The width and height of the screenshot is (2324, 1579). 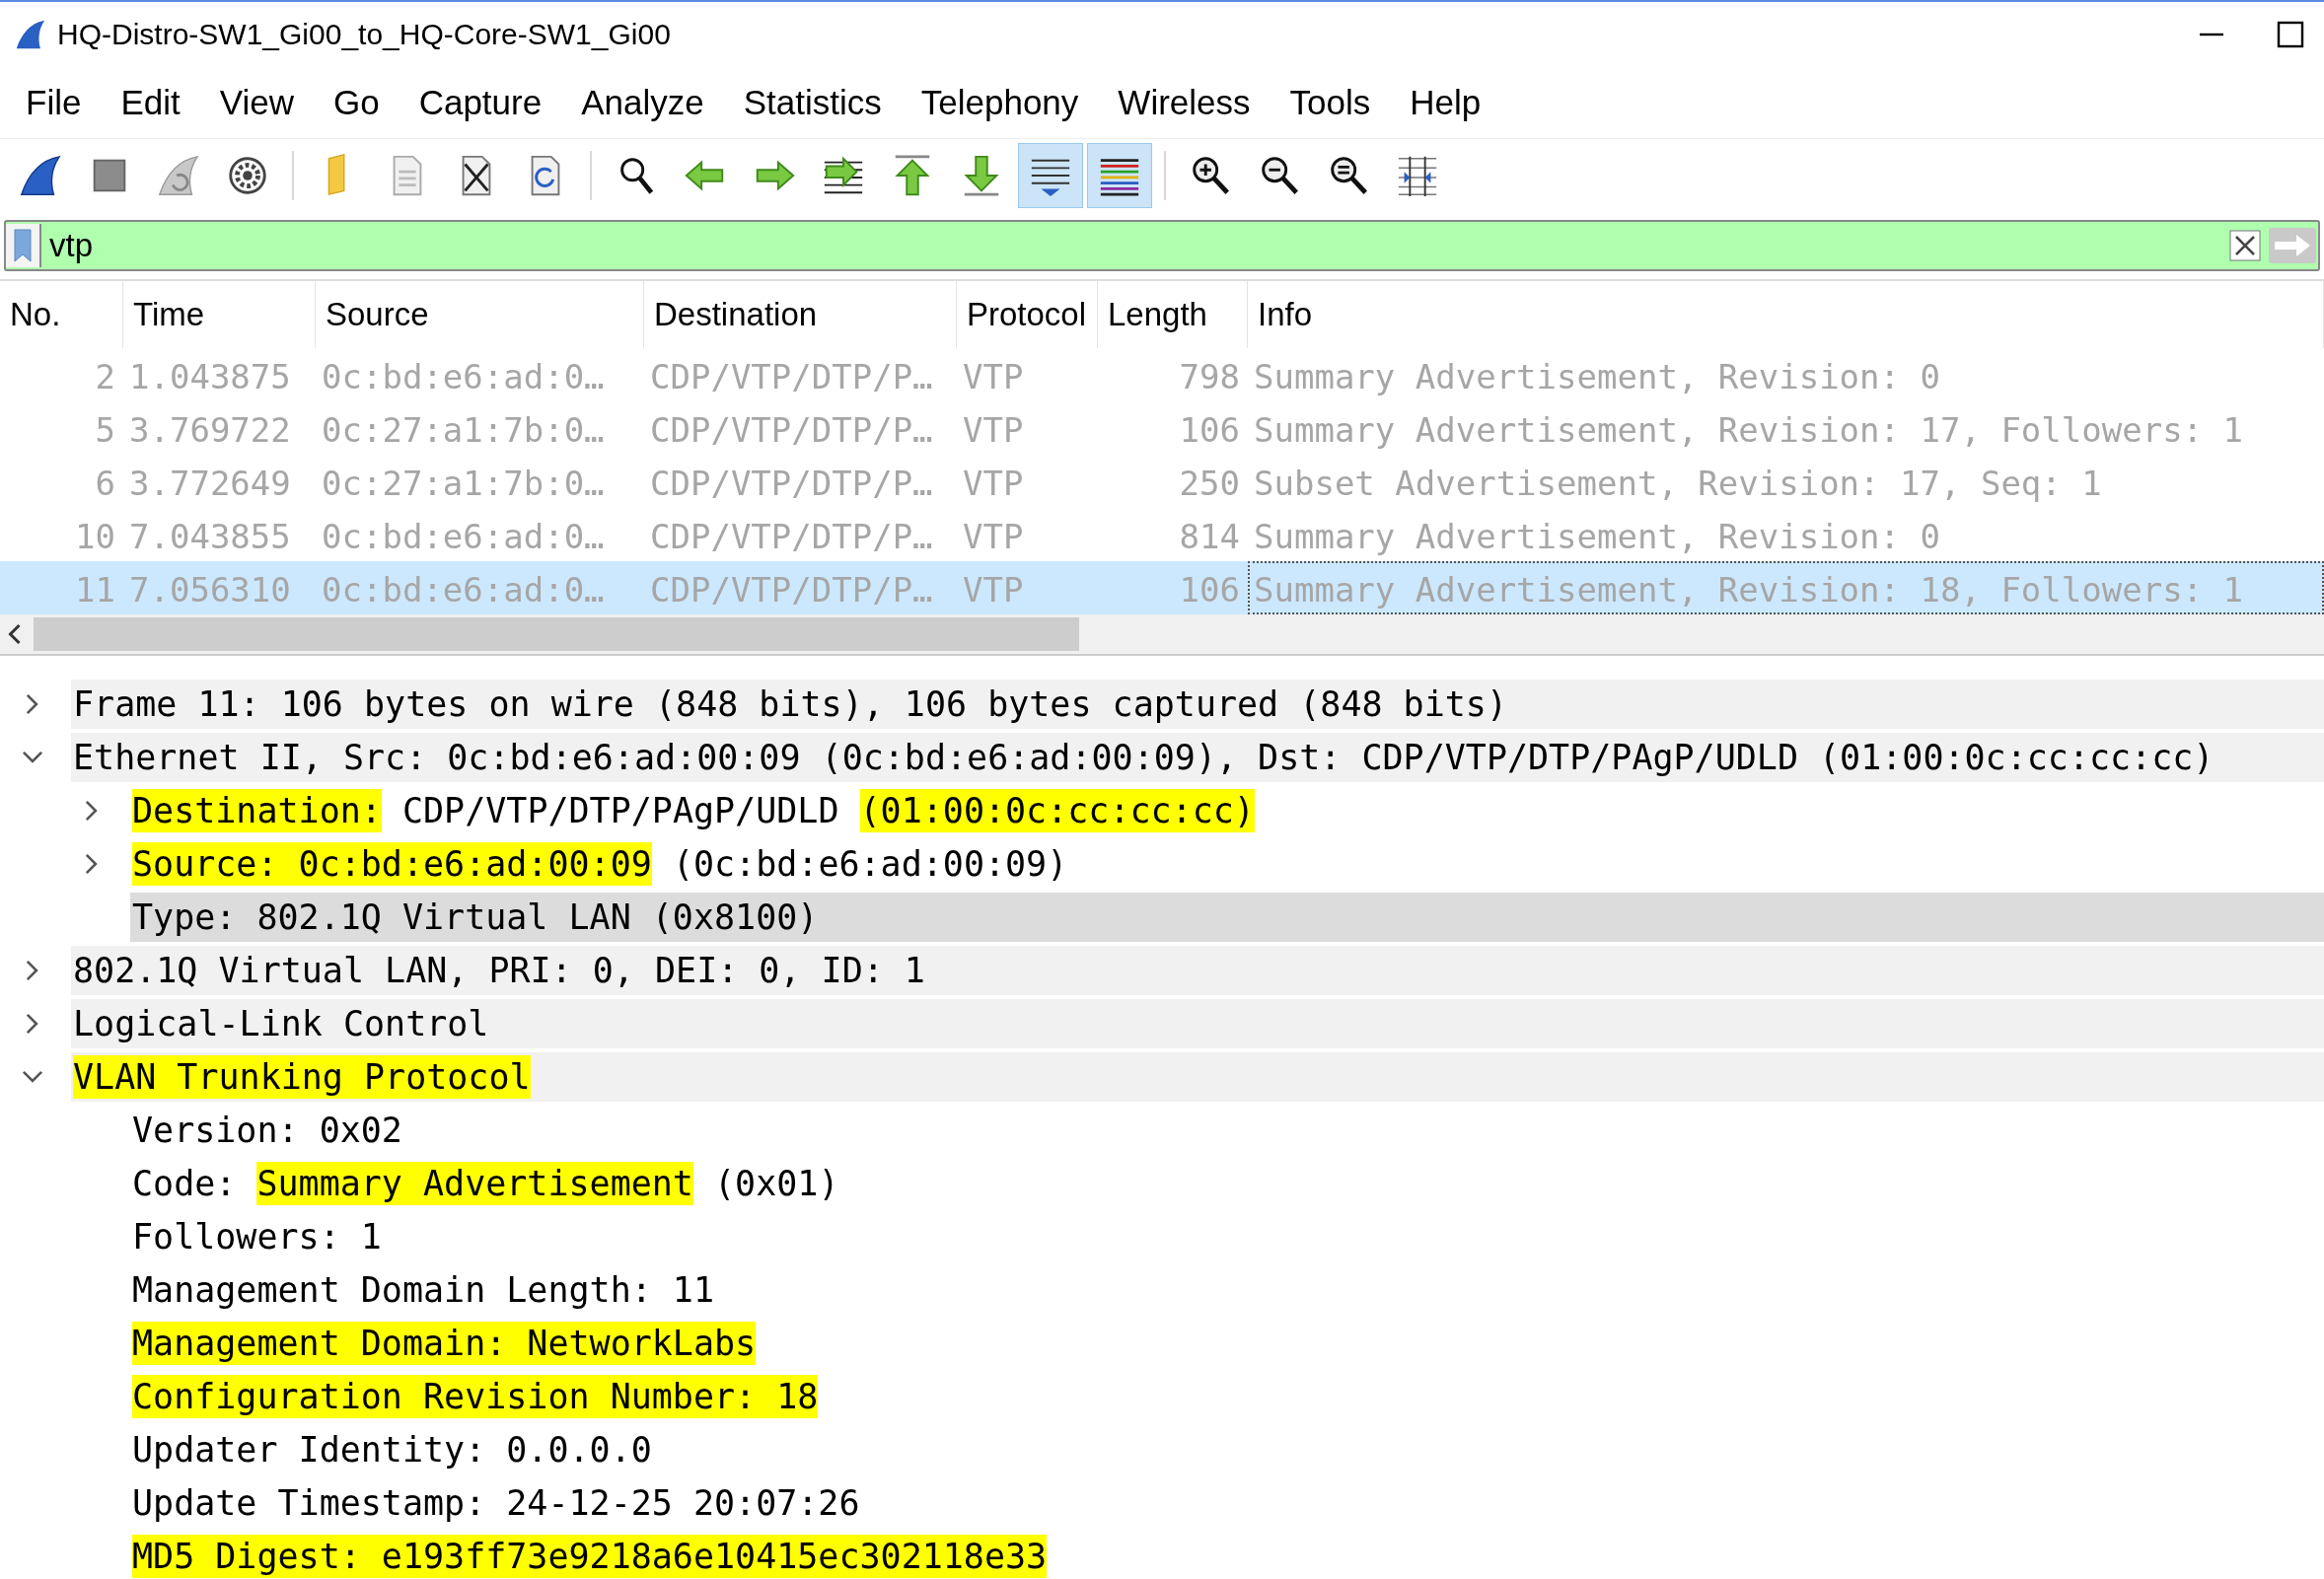 I want to click on tree-item: Logical-Link Control, so click(x=1197, y=1024).